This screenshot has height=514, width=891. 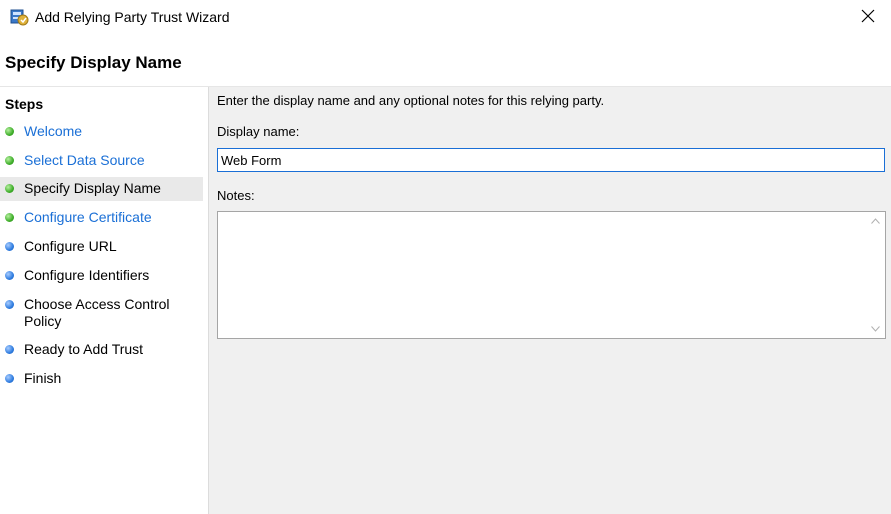 What do you see at coordinates (93, 62) in the screenshot?
I see `page-title: Specify Display Name` at bounding box center [93, 62].